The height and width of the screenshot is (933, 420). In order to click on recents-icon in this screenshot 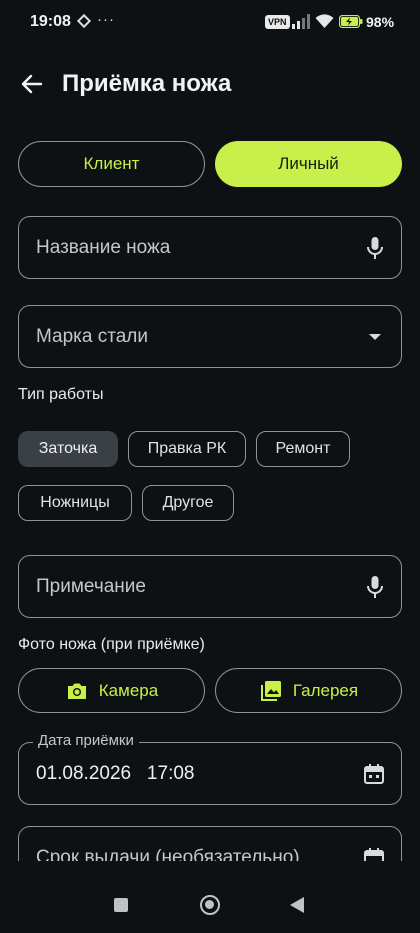, I will do `click(121, 905)`.